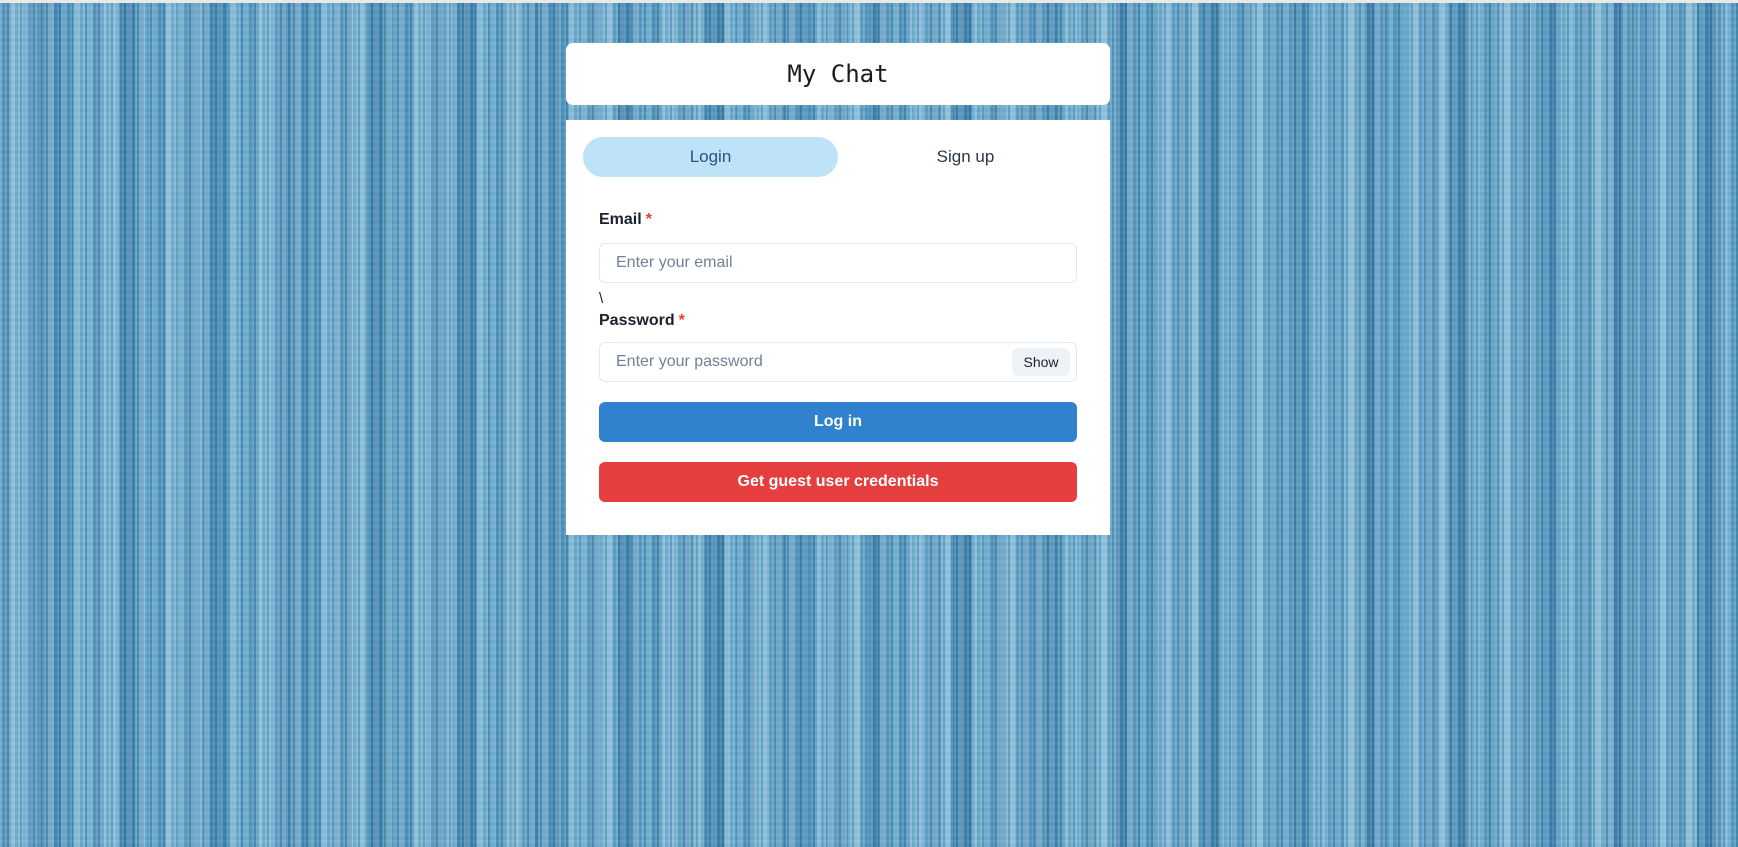 The height and width of the screenshot is (847, 1738). I want to click on password-label-text: Password, so click(637, 320).